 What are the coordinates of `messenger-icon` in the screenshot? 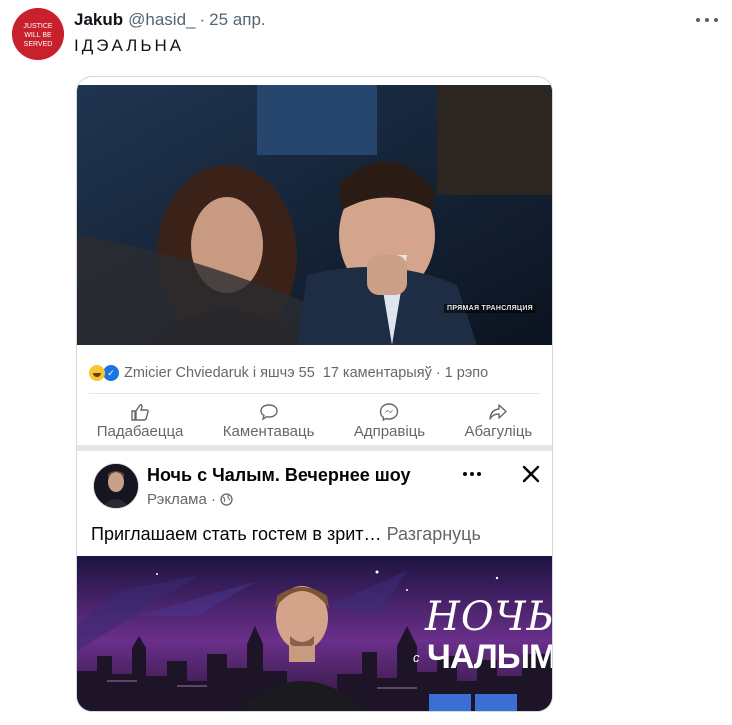 It's located at (389, 411).